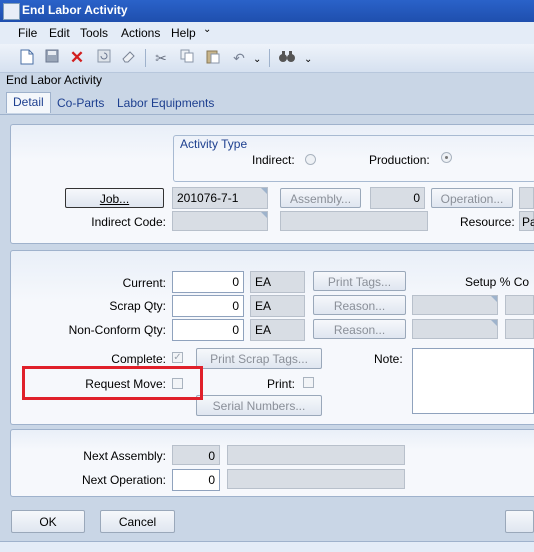 The image size is (534, 552). Describe the element at coordinates (220, 198) in the screenshot. I see `job-field: 201076-7-1` at that location.